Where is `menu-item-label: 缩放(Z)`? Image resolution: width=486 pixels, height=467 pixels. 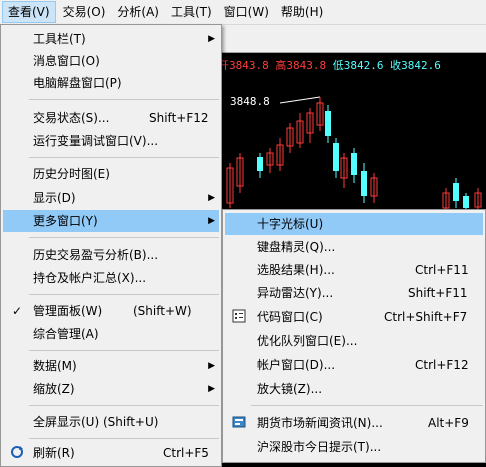 menu-item-label: 缩放(Z) is located at coordinates (54, 389).